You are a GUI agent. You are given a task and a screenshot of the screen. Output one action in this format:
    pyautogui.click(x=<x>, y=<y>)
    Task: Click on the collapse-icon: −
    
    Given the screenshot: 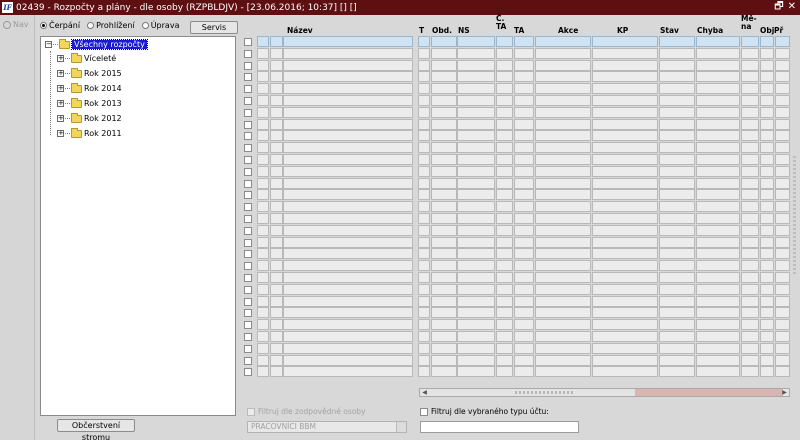 What is the action you would take?
    pyautogui.click(x=48, y=44)
    